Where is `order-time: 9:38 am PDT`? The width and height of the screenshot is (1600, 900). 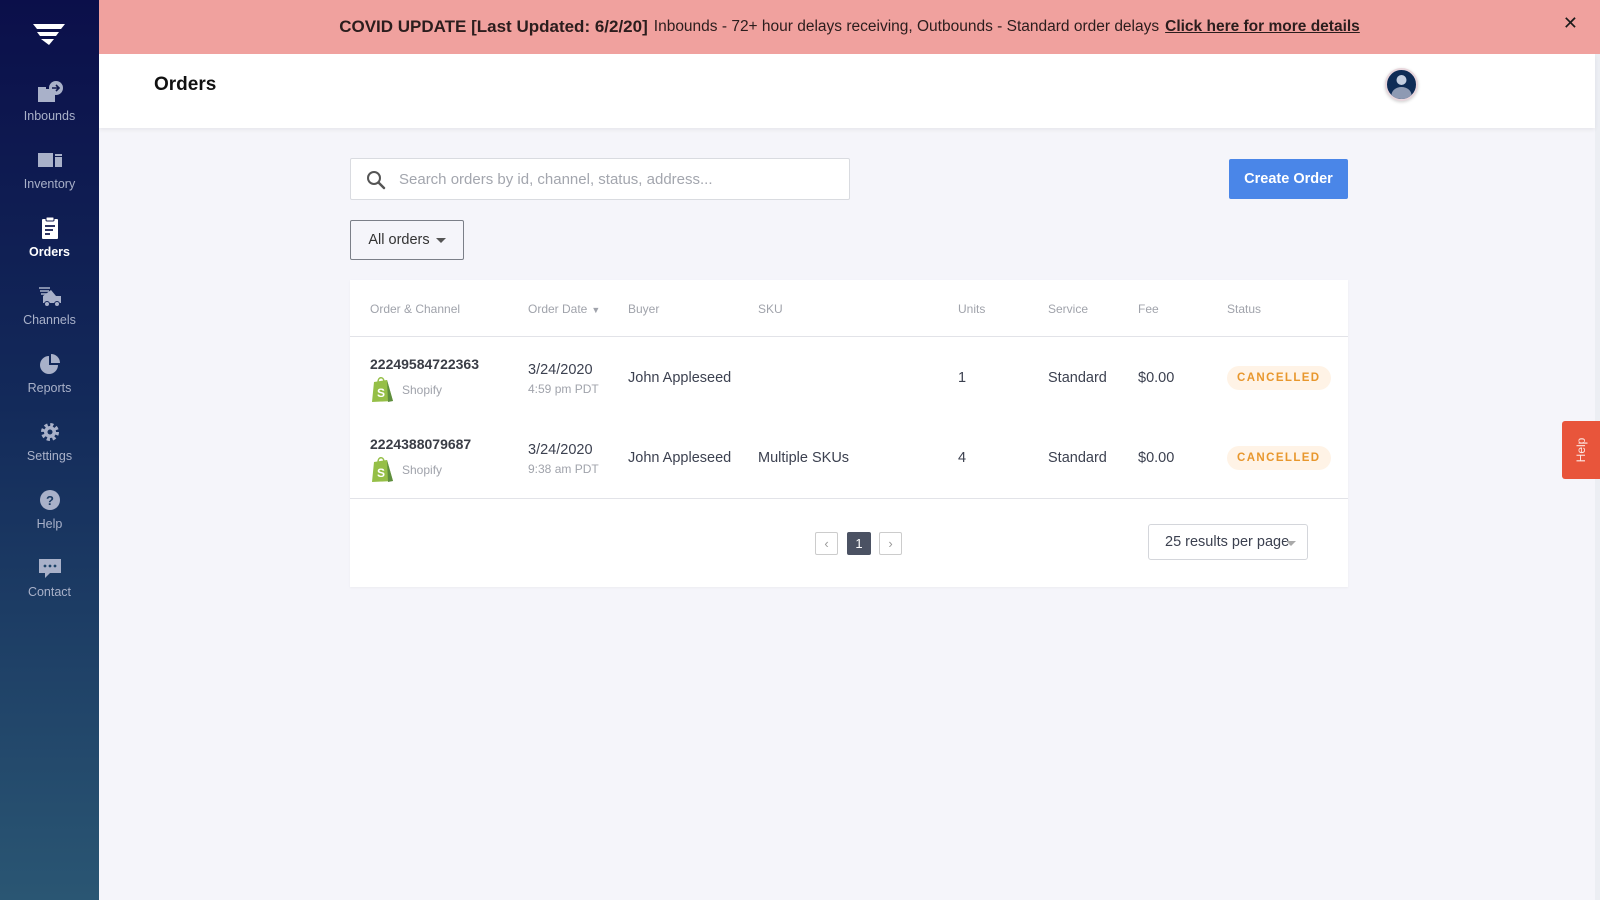
order-time: 9:38 am PDT is located at coordinates (563, 469).